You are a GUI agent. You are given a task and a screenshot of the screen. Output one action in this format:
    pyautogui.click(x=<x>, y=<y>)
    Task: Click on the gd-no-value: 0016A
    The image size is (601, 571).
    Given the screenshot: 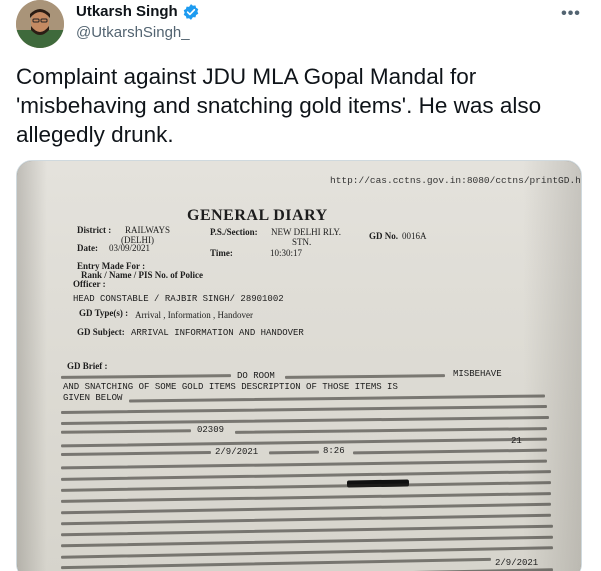 What is the action you would take?
    pyautogui.click(x=414, y=236)
    